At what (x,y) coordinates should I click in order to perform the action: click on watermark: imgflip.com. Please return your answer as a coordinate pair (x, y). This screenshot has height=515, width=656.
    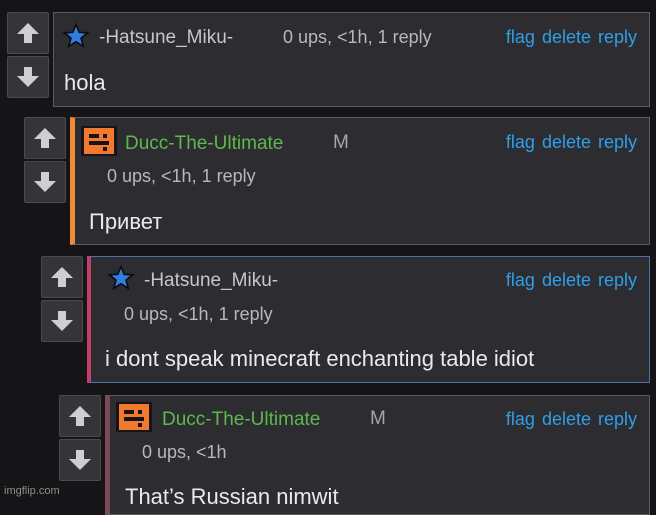
    Looking at the image, I should click on (32, 491).